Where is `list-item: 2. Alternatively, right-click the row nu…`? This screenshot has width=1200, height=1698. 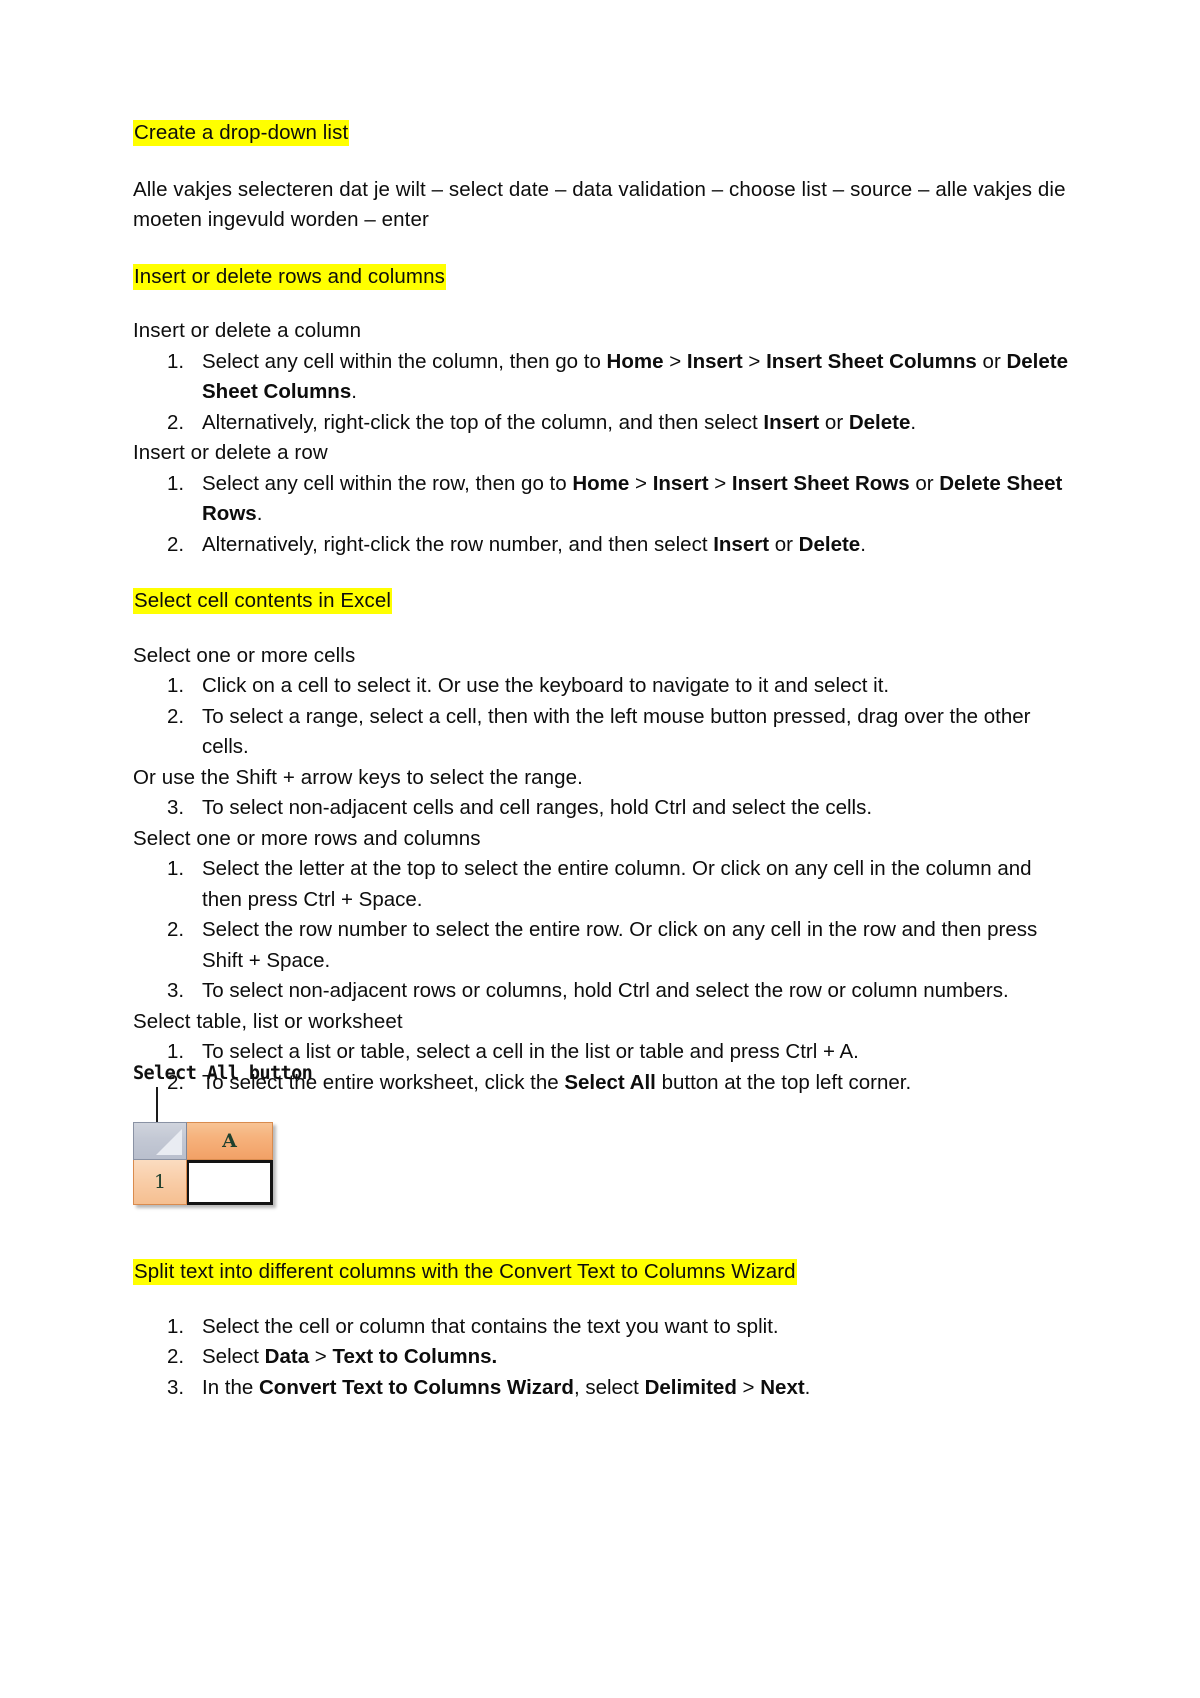
list-item: 2. Alternatively, right-click the row nu… is located at coordinates (603, 545).